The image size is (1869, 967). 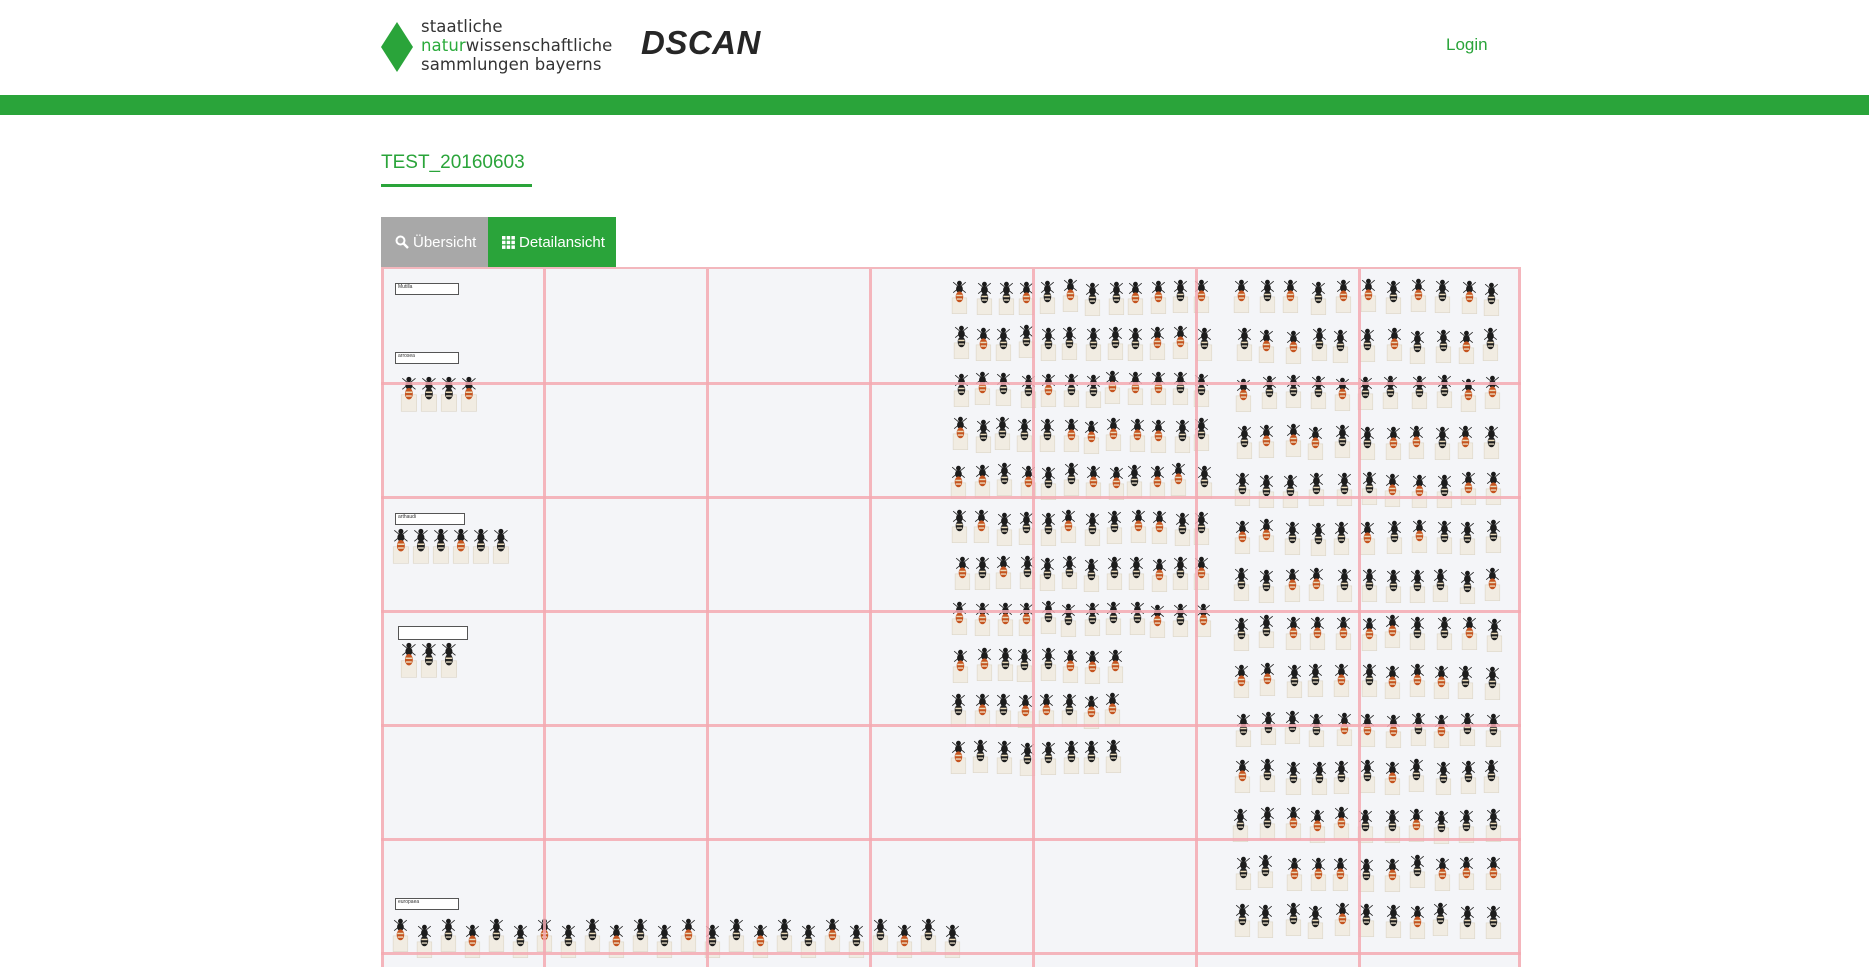 I want to click on app-brand: DSCAN, so click(x=701, y=42).